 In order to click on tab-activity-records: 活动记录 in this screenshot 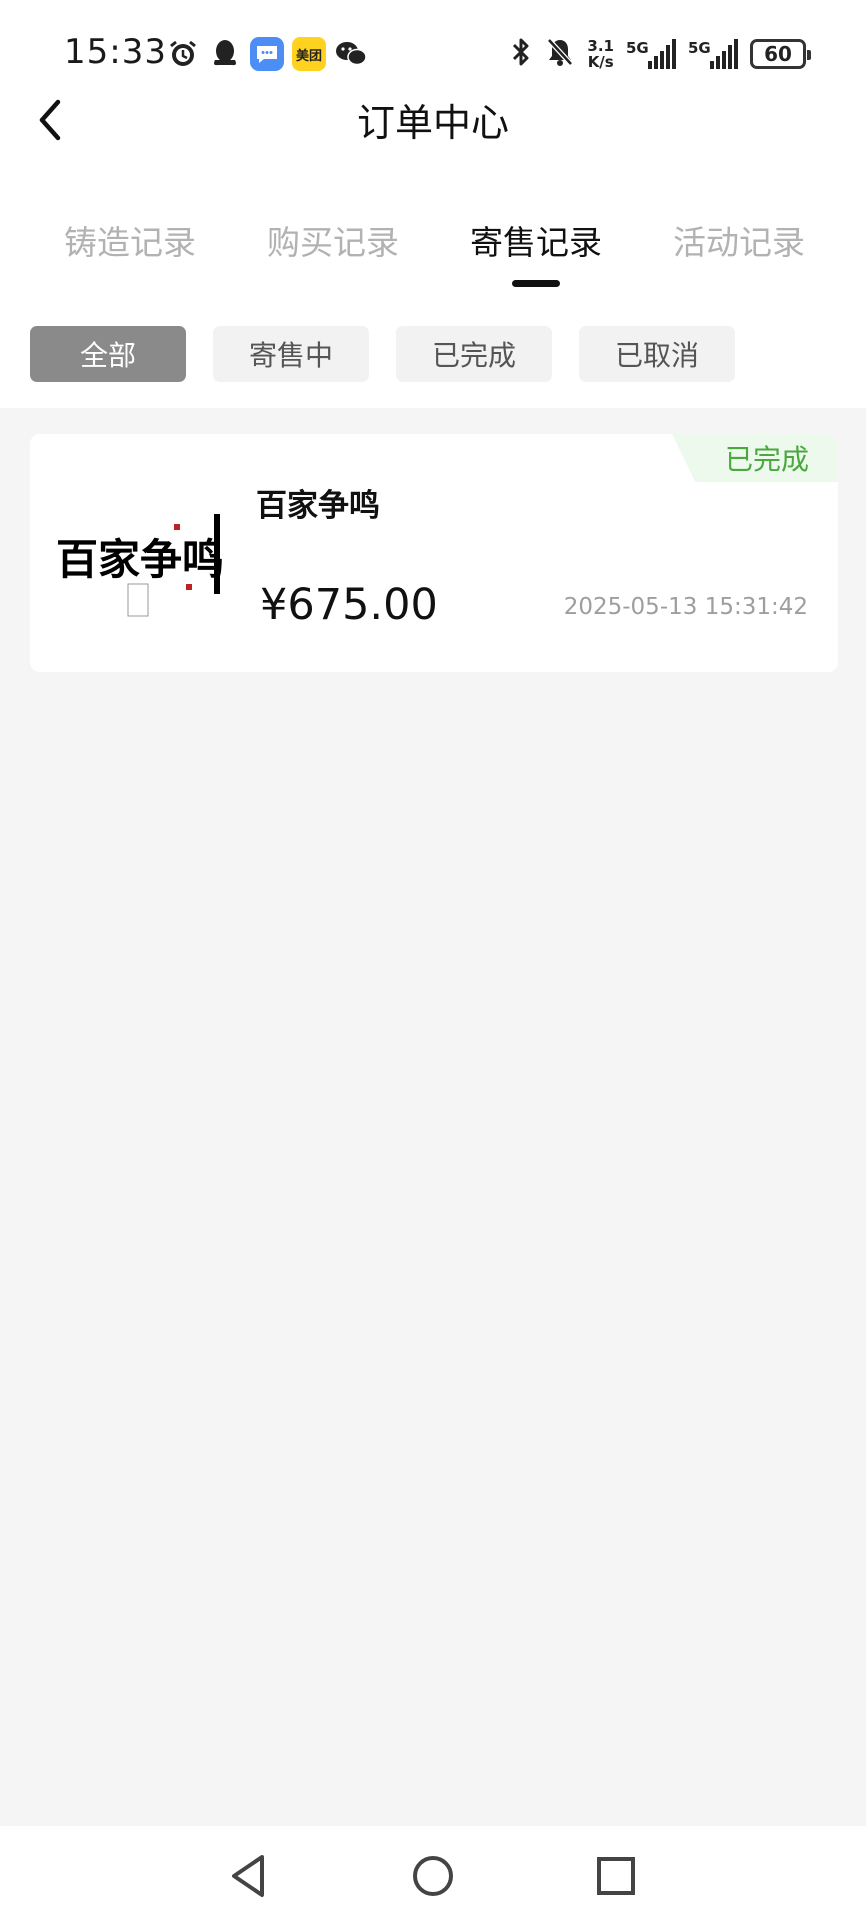, I will do `click(739, 240)`.